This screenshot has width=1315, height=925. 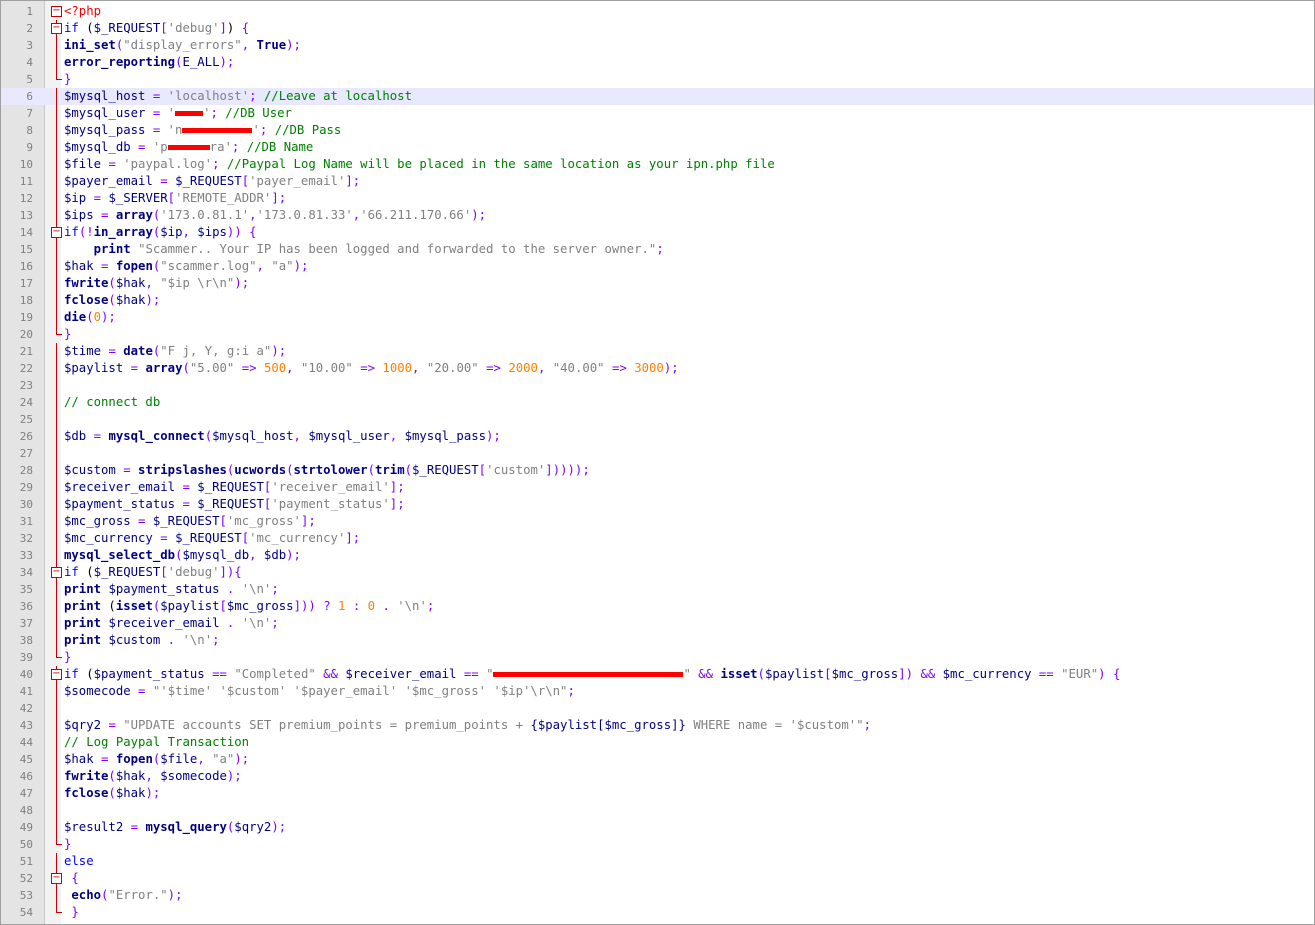 I want to click on code-line: 3 ini_set("display_errors", True);, so click(x=657, y=45).